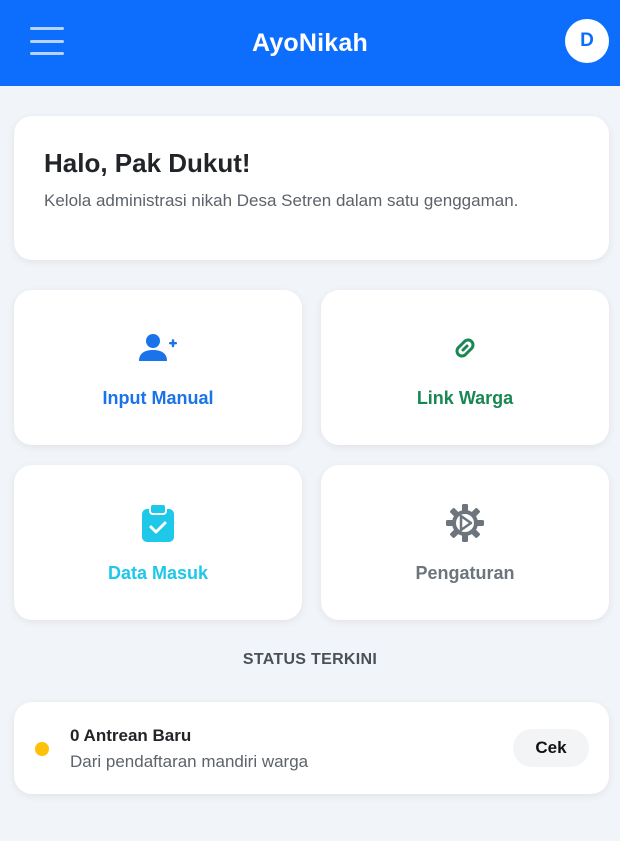 The image size is (620, 841). I want to click on tile-link-warga: Link Warga, so click(465, 367).